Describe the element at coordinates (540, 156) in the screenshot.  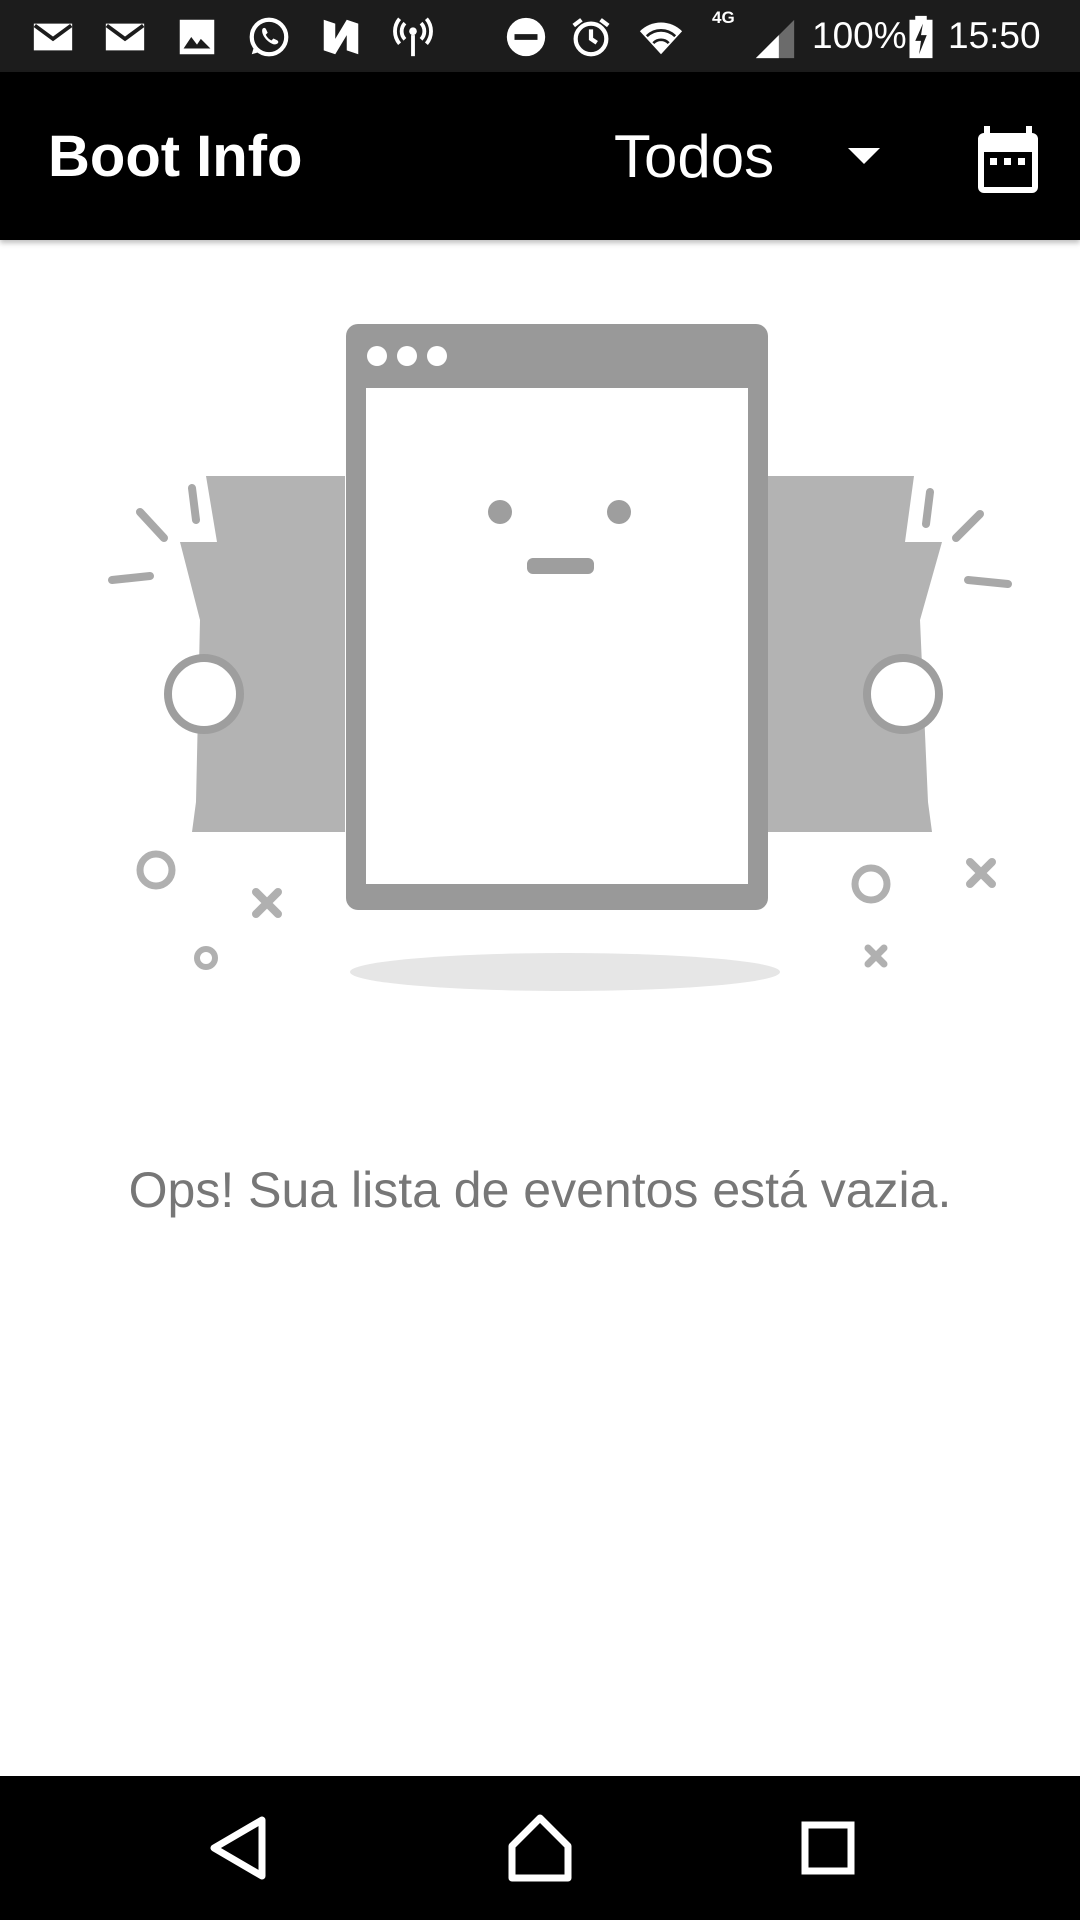
I see `app-bar: Boot Info Todos` at that location.